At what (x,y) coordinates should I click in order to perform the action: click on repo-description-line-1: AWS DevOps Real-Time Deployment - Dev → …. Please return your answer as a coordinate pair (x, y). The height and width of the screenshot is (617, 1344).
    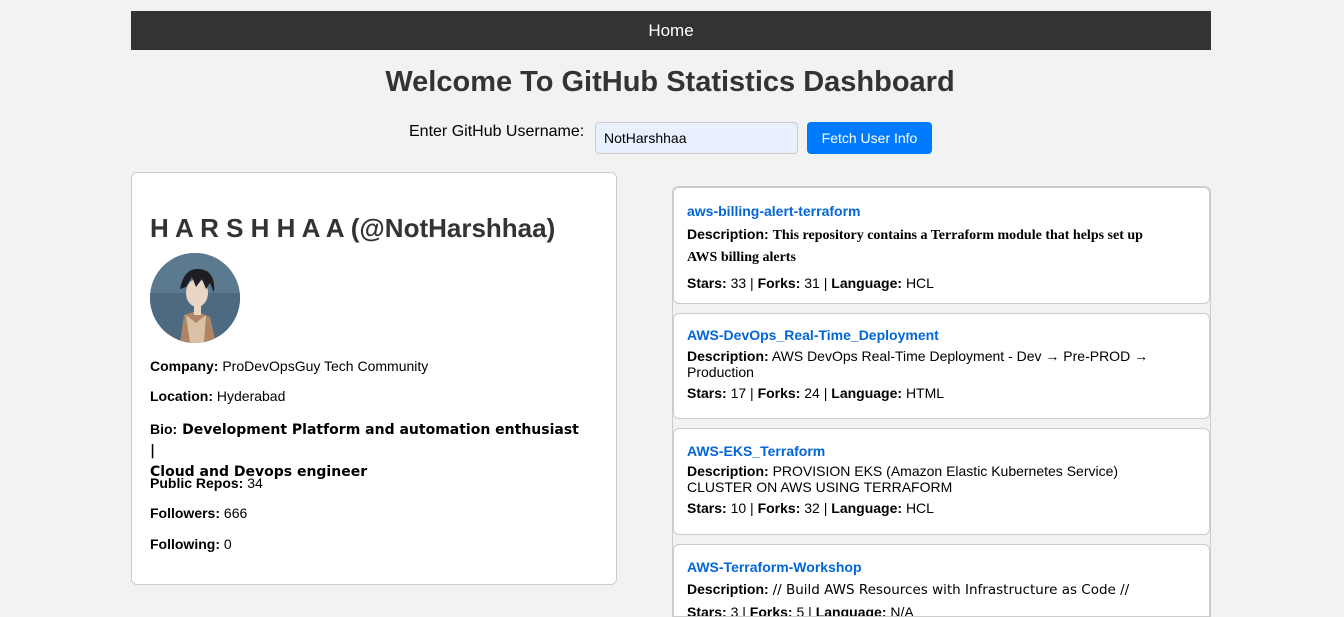
    Looking at the image, I should click on (960, 356).